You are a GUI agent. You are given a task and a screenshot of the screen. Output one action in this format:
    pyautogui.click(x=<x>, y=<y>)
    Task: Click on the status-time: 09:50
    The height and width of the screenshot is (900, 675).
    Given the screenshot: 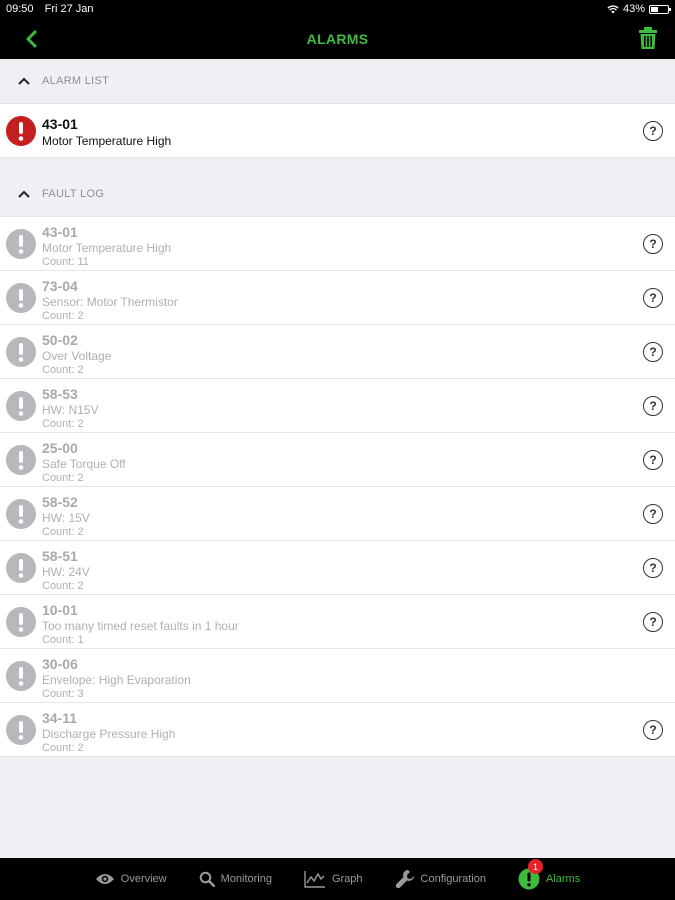 What is the action you would take?
    pyautogui.click(x=20, y=9)
    